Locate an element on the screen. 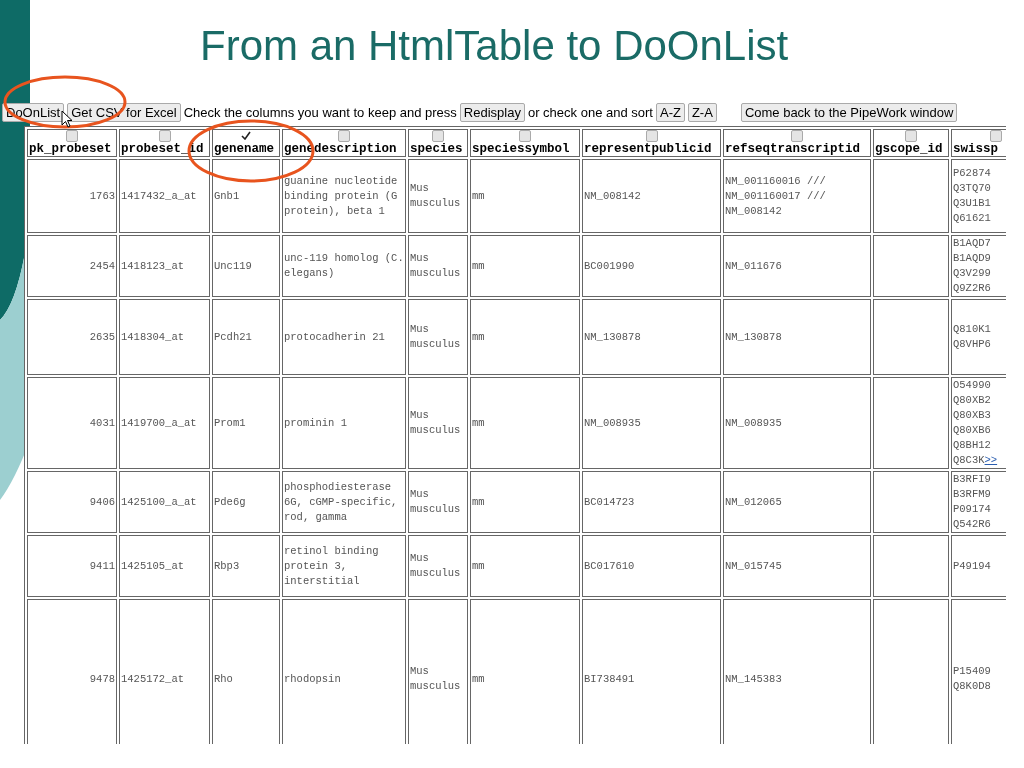  table-cell: P49194 is located at coordinates (978, 566).